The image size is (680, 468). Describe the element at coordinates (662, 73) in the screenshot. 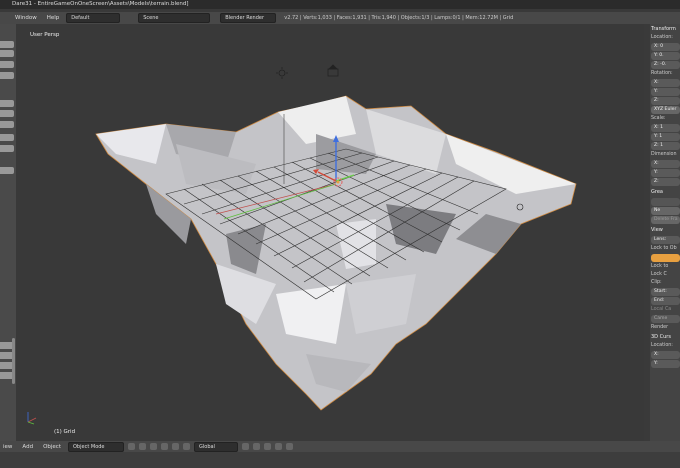

I see `rotation-label: Rotation:` at that location.